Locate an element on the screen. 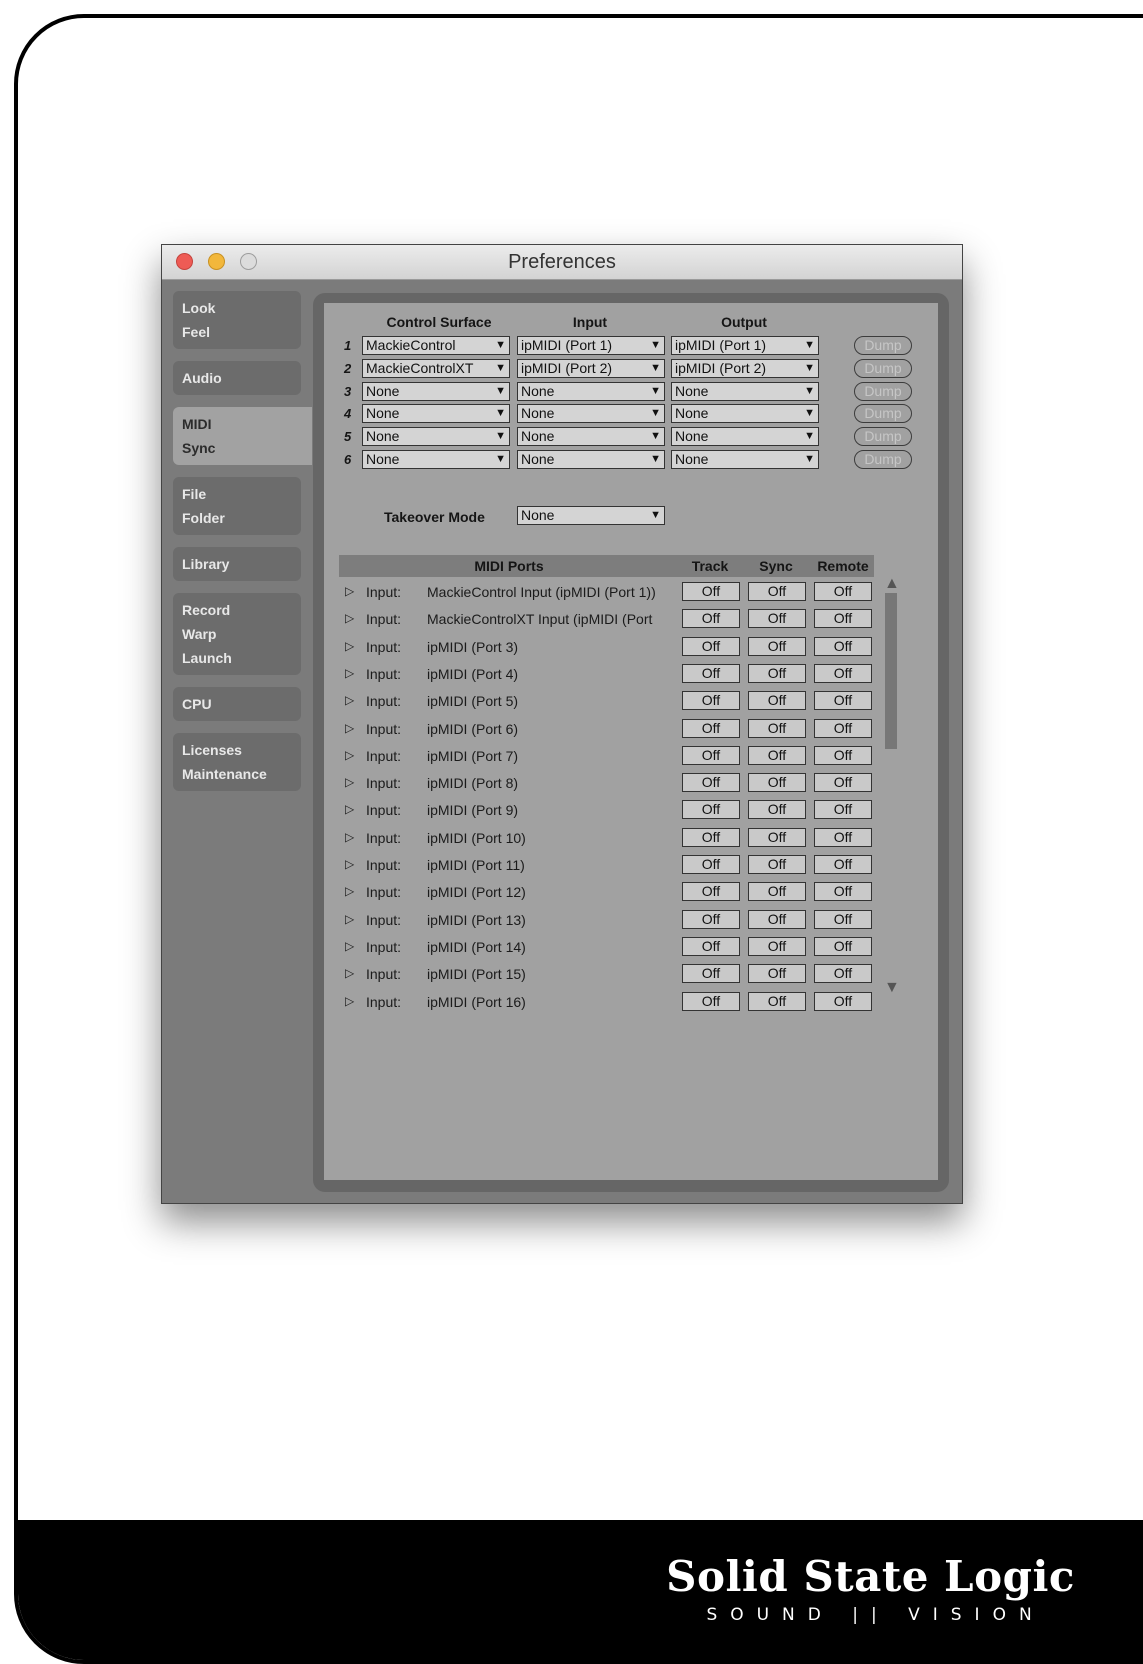 This screenshot has width=1143, height=1664. scroll-up-icon: ▲ is located at coordinates (892, 584).